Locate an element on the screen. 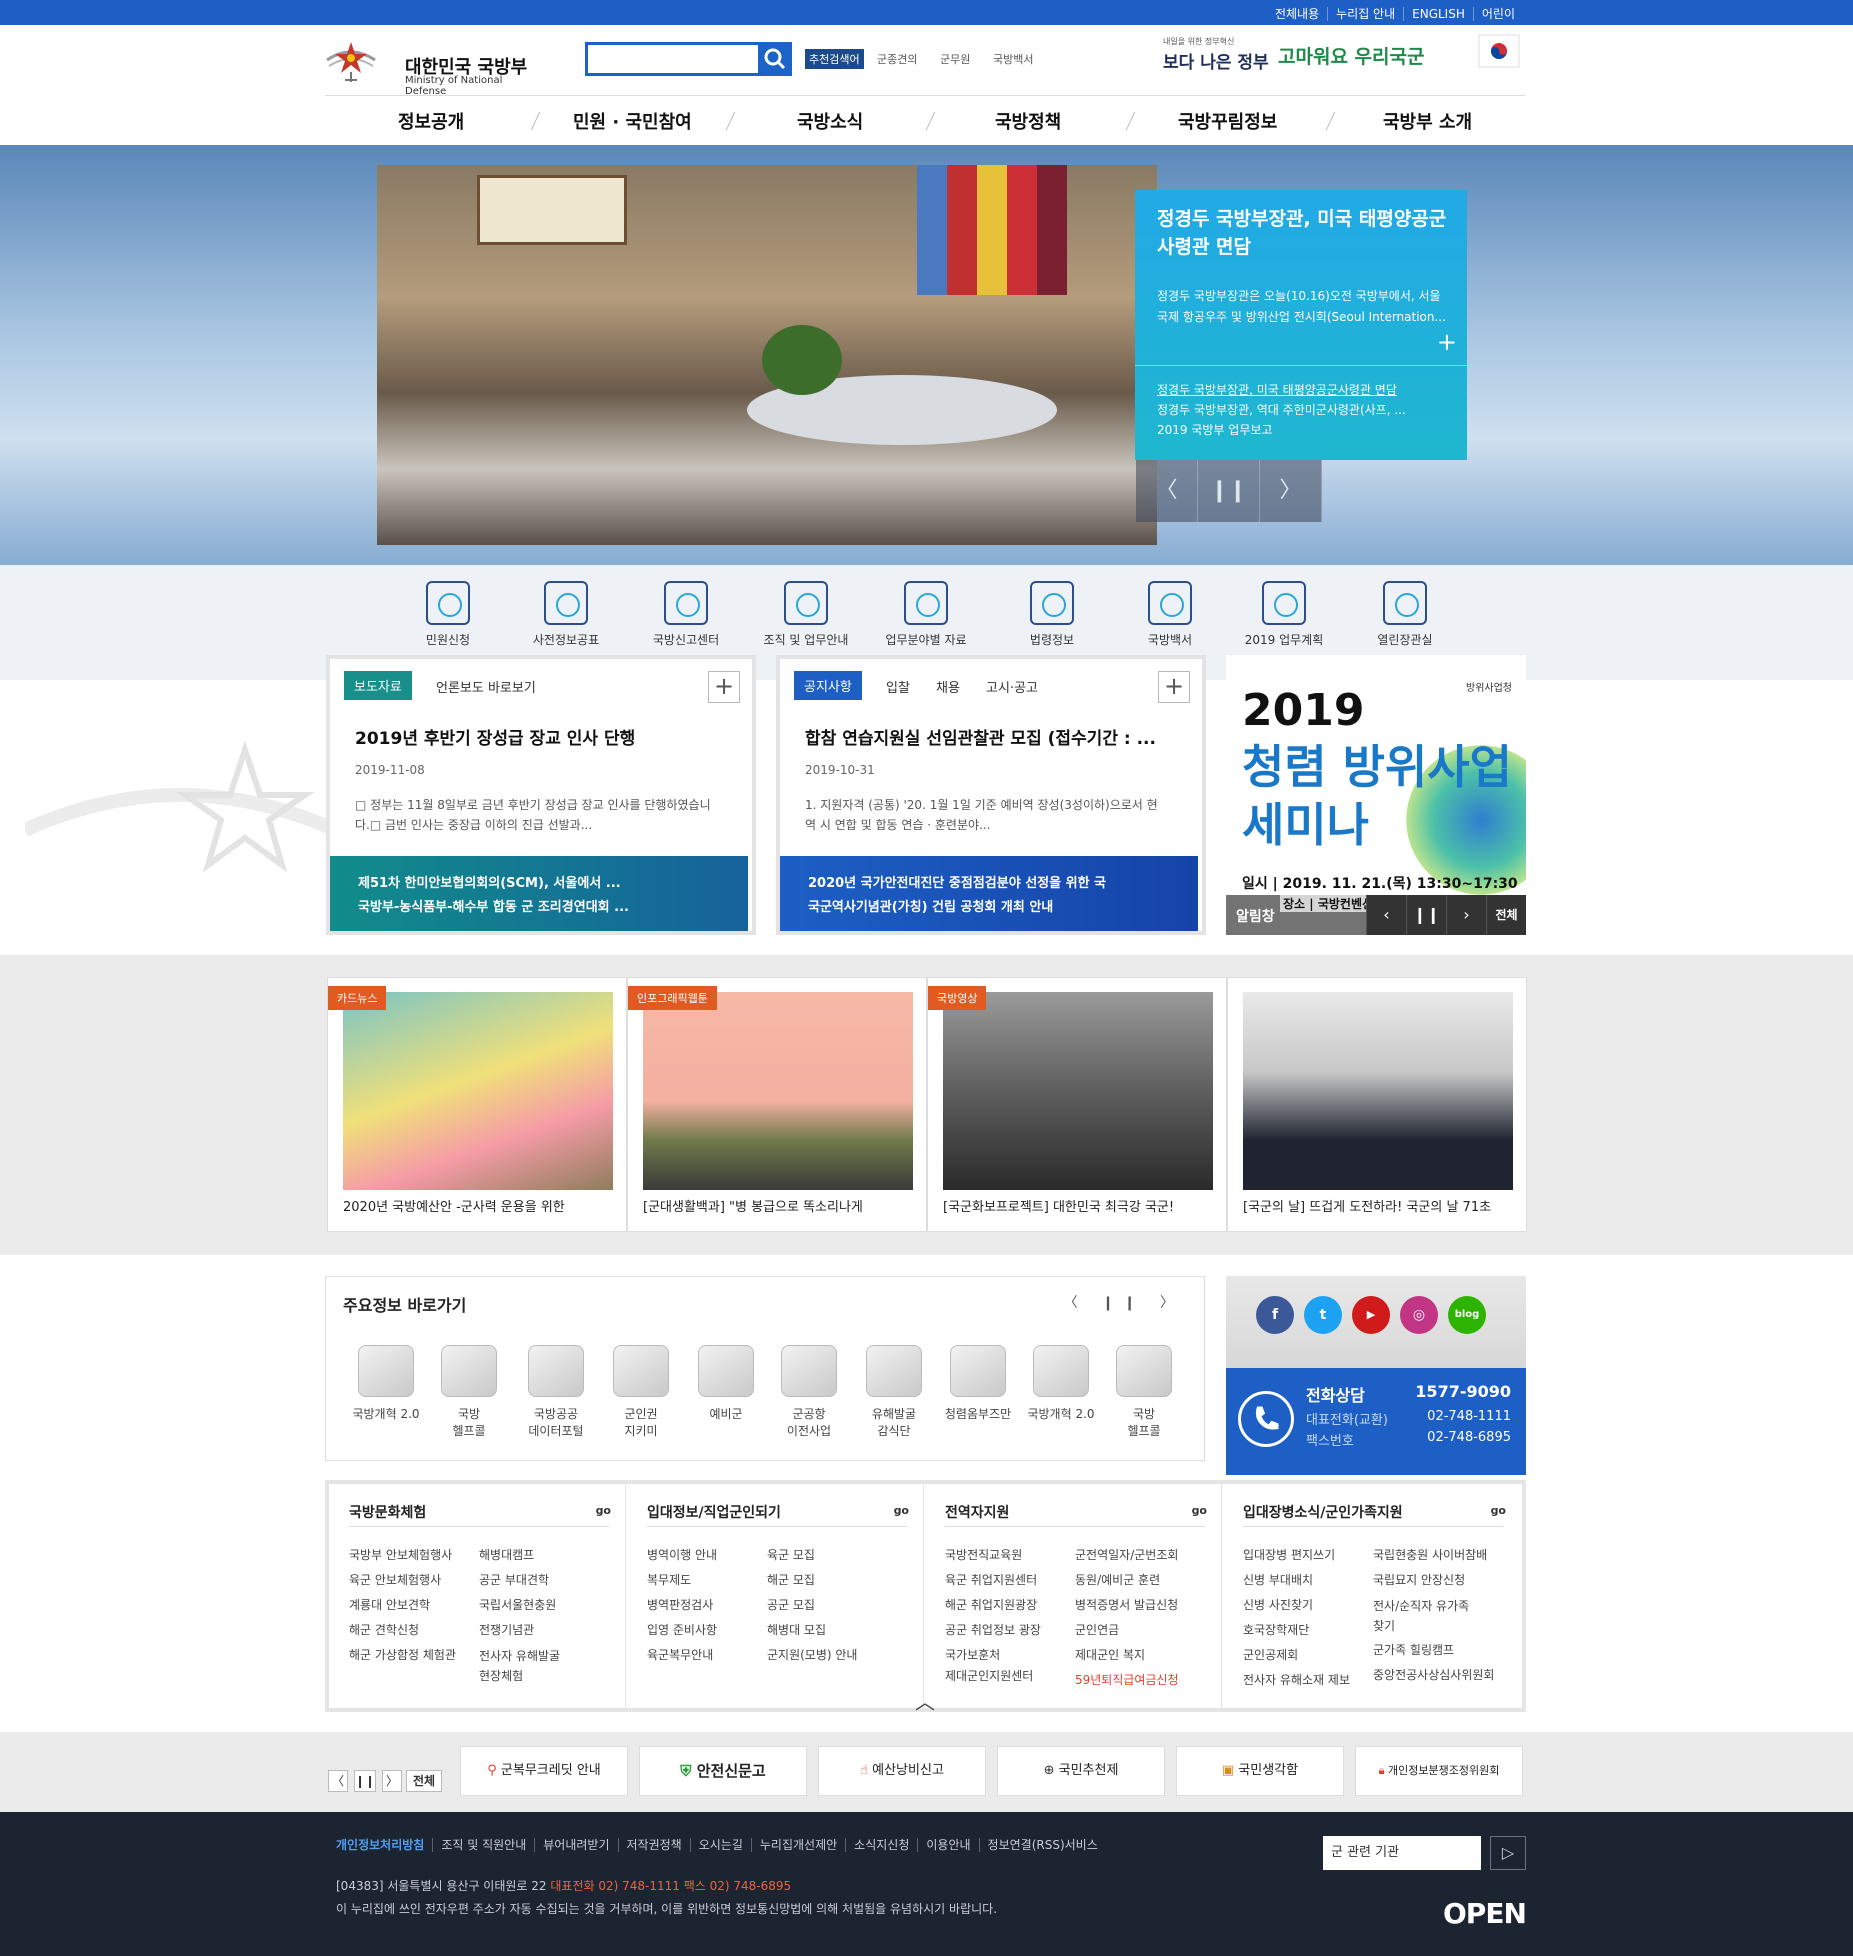 The height and width of the screenshot is (1956, 1853). link-item: 육군 모집 is located at coordinates (791, 1554).